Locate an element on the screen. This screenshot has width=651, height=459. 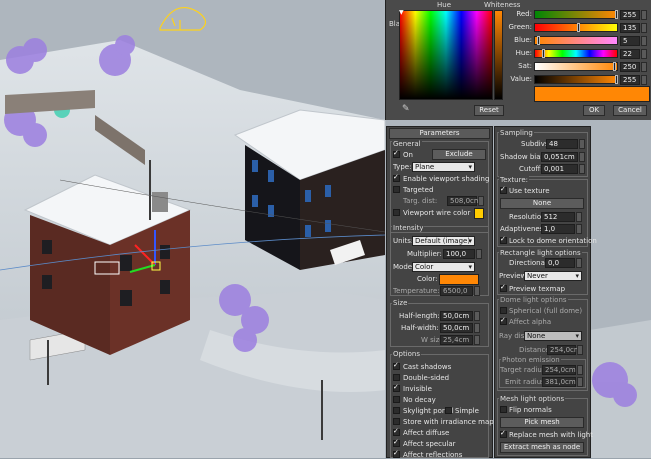
targ-dist-spinner is located at coordinates (481, 201).